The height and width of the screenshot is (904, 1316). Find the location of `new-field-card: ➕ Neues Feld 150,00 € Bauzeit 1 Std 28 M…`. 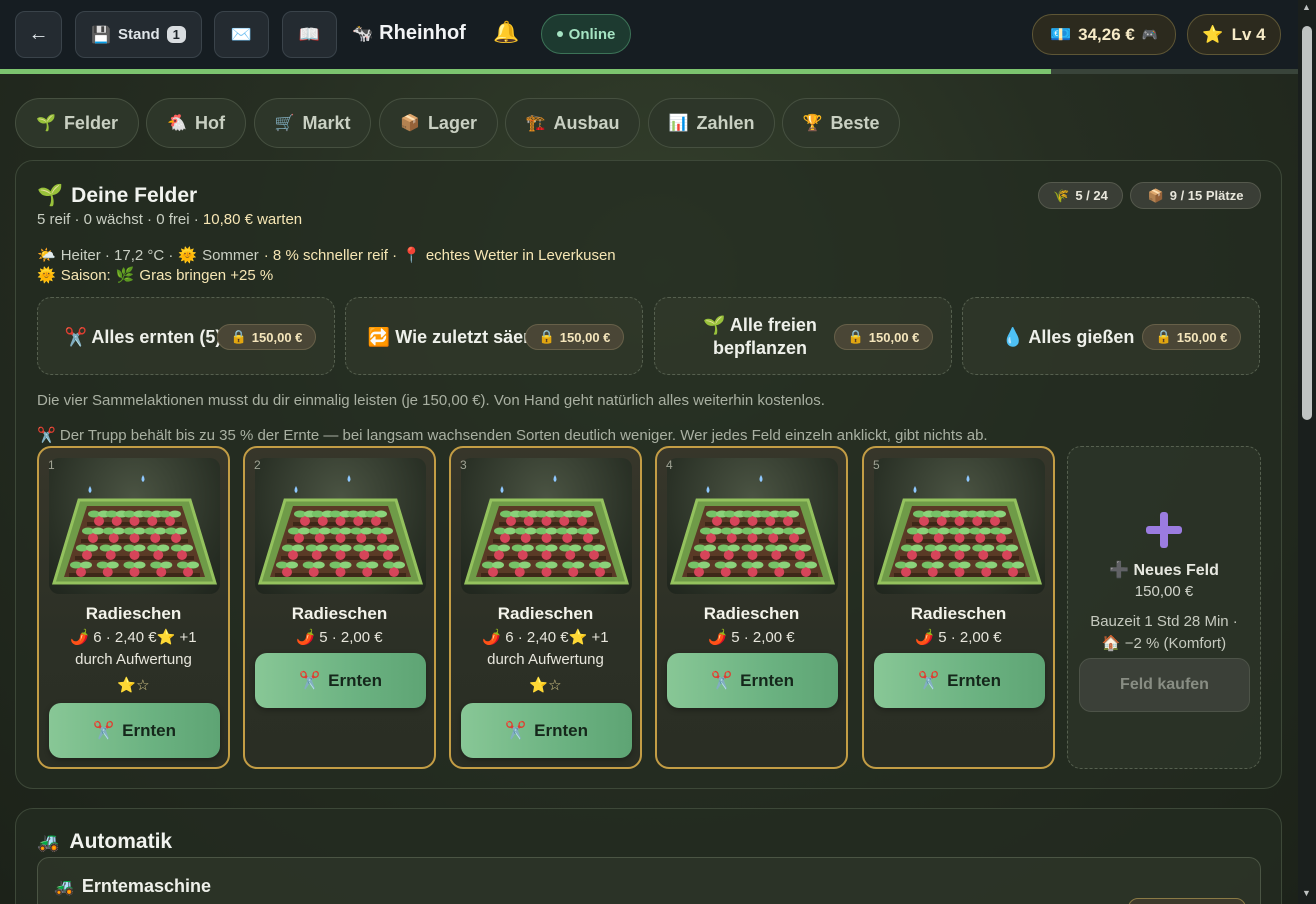

new-field-card: ➕ Neues Feld 150,00 € Bauzeit 1 Std 28 M… is located at coordinates (1164, 607).